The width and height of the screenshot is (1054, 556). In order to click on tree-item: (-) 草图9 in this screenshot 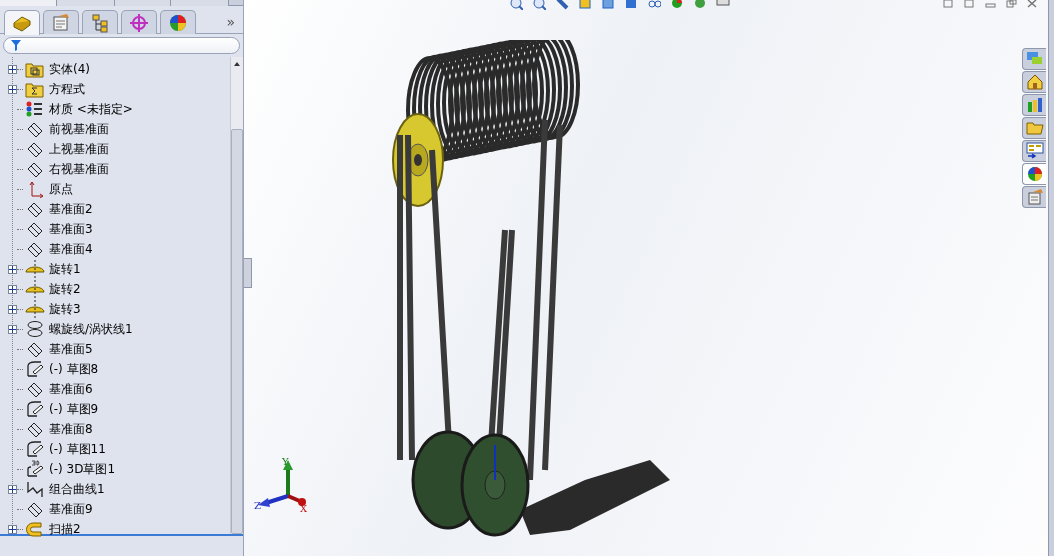, I will do `click(74, 409)`.